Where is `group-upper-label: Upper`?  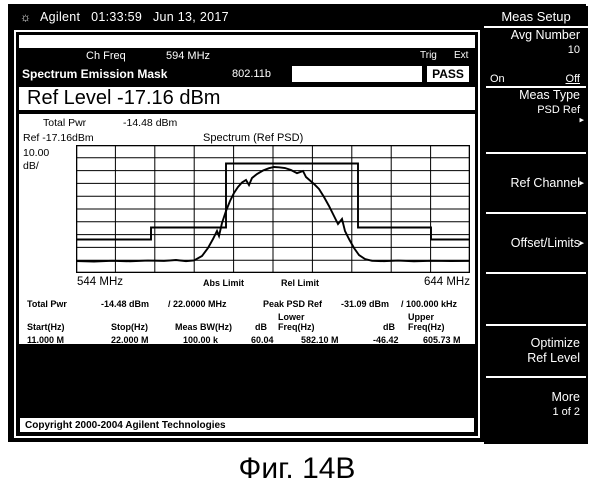 group-upper-label: Upper is located at coordinates (421, 317).